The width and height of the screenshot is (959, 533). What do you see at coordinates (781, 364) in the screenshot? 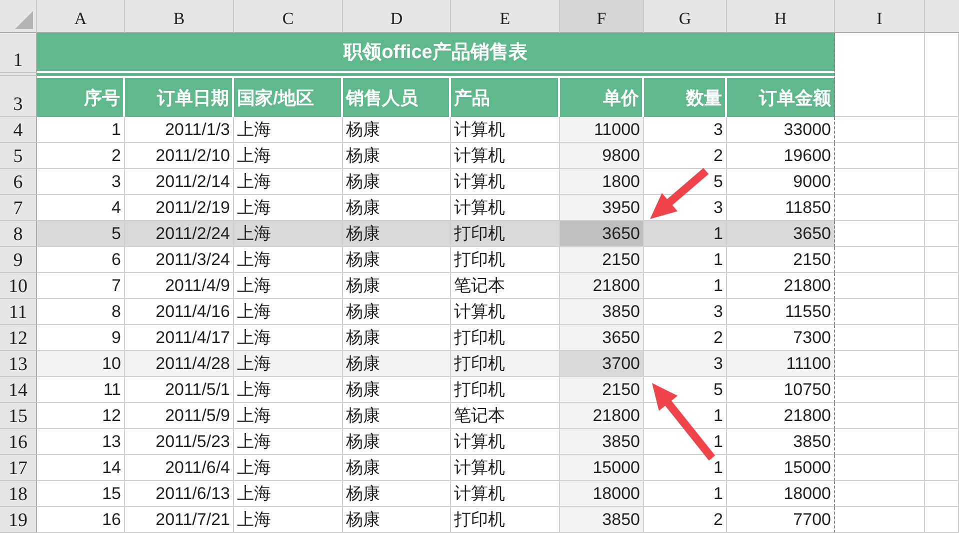
I see `table-cell: 11100` at bounding box center [781, 364].